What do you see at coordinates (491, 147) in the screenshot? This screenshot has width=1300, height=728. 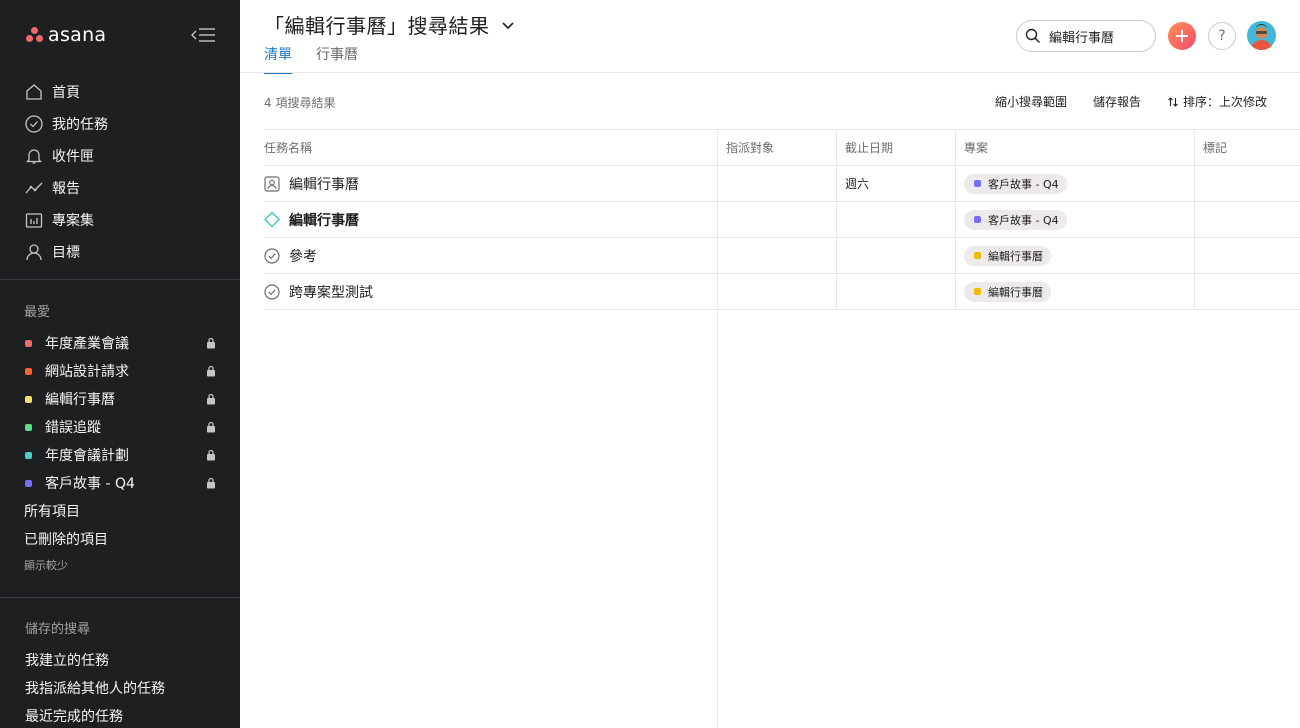 I see `column-header-task-name: 任務名稱` at bounding box center [491, 147].